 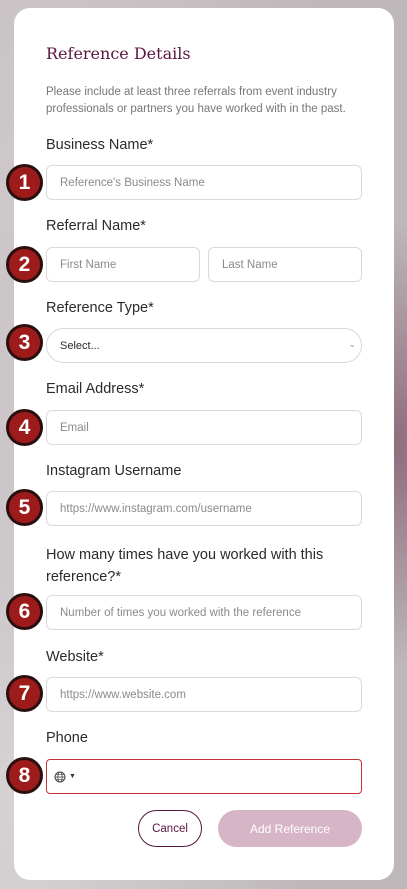 What do you see at coordinates (24, 693) in the screenshot?
I see `step-badge-7: 7` at bounding box center [24, 693].